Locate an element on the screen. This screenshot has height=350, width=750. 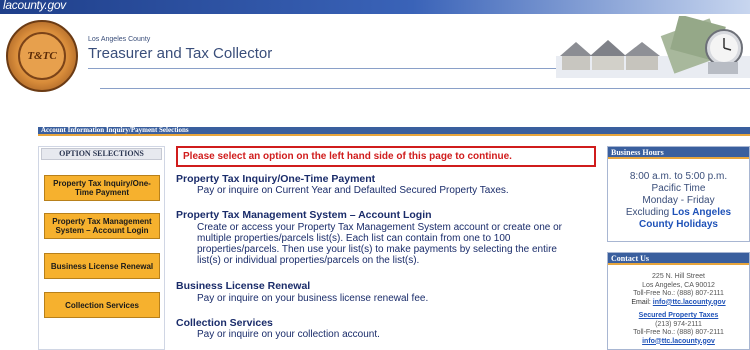
business-license-renewal-button: Business License Renewal is located at coordinates (102, 266).